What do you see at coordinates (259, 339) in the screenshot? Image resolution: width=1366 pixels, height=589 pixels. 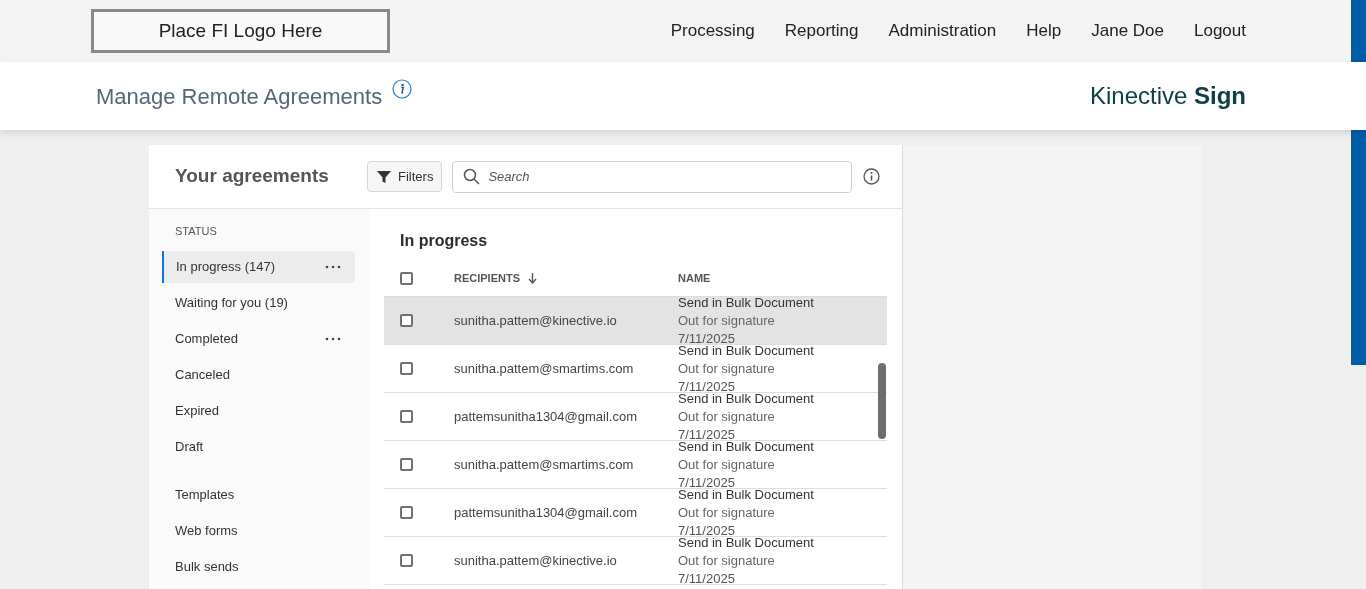 I see `sidebar-item: Completed` at bounding box center [259, 339].